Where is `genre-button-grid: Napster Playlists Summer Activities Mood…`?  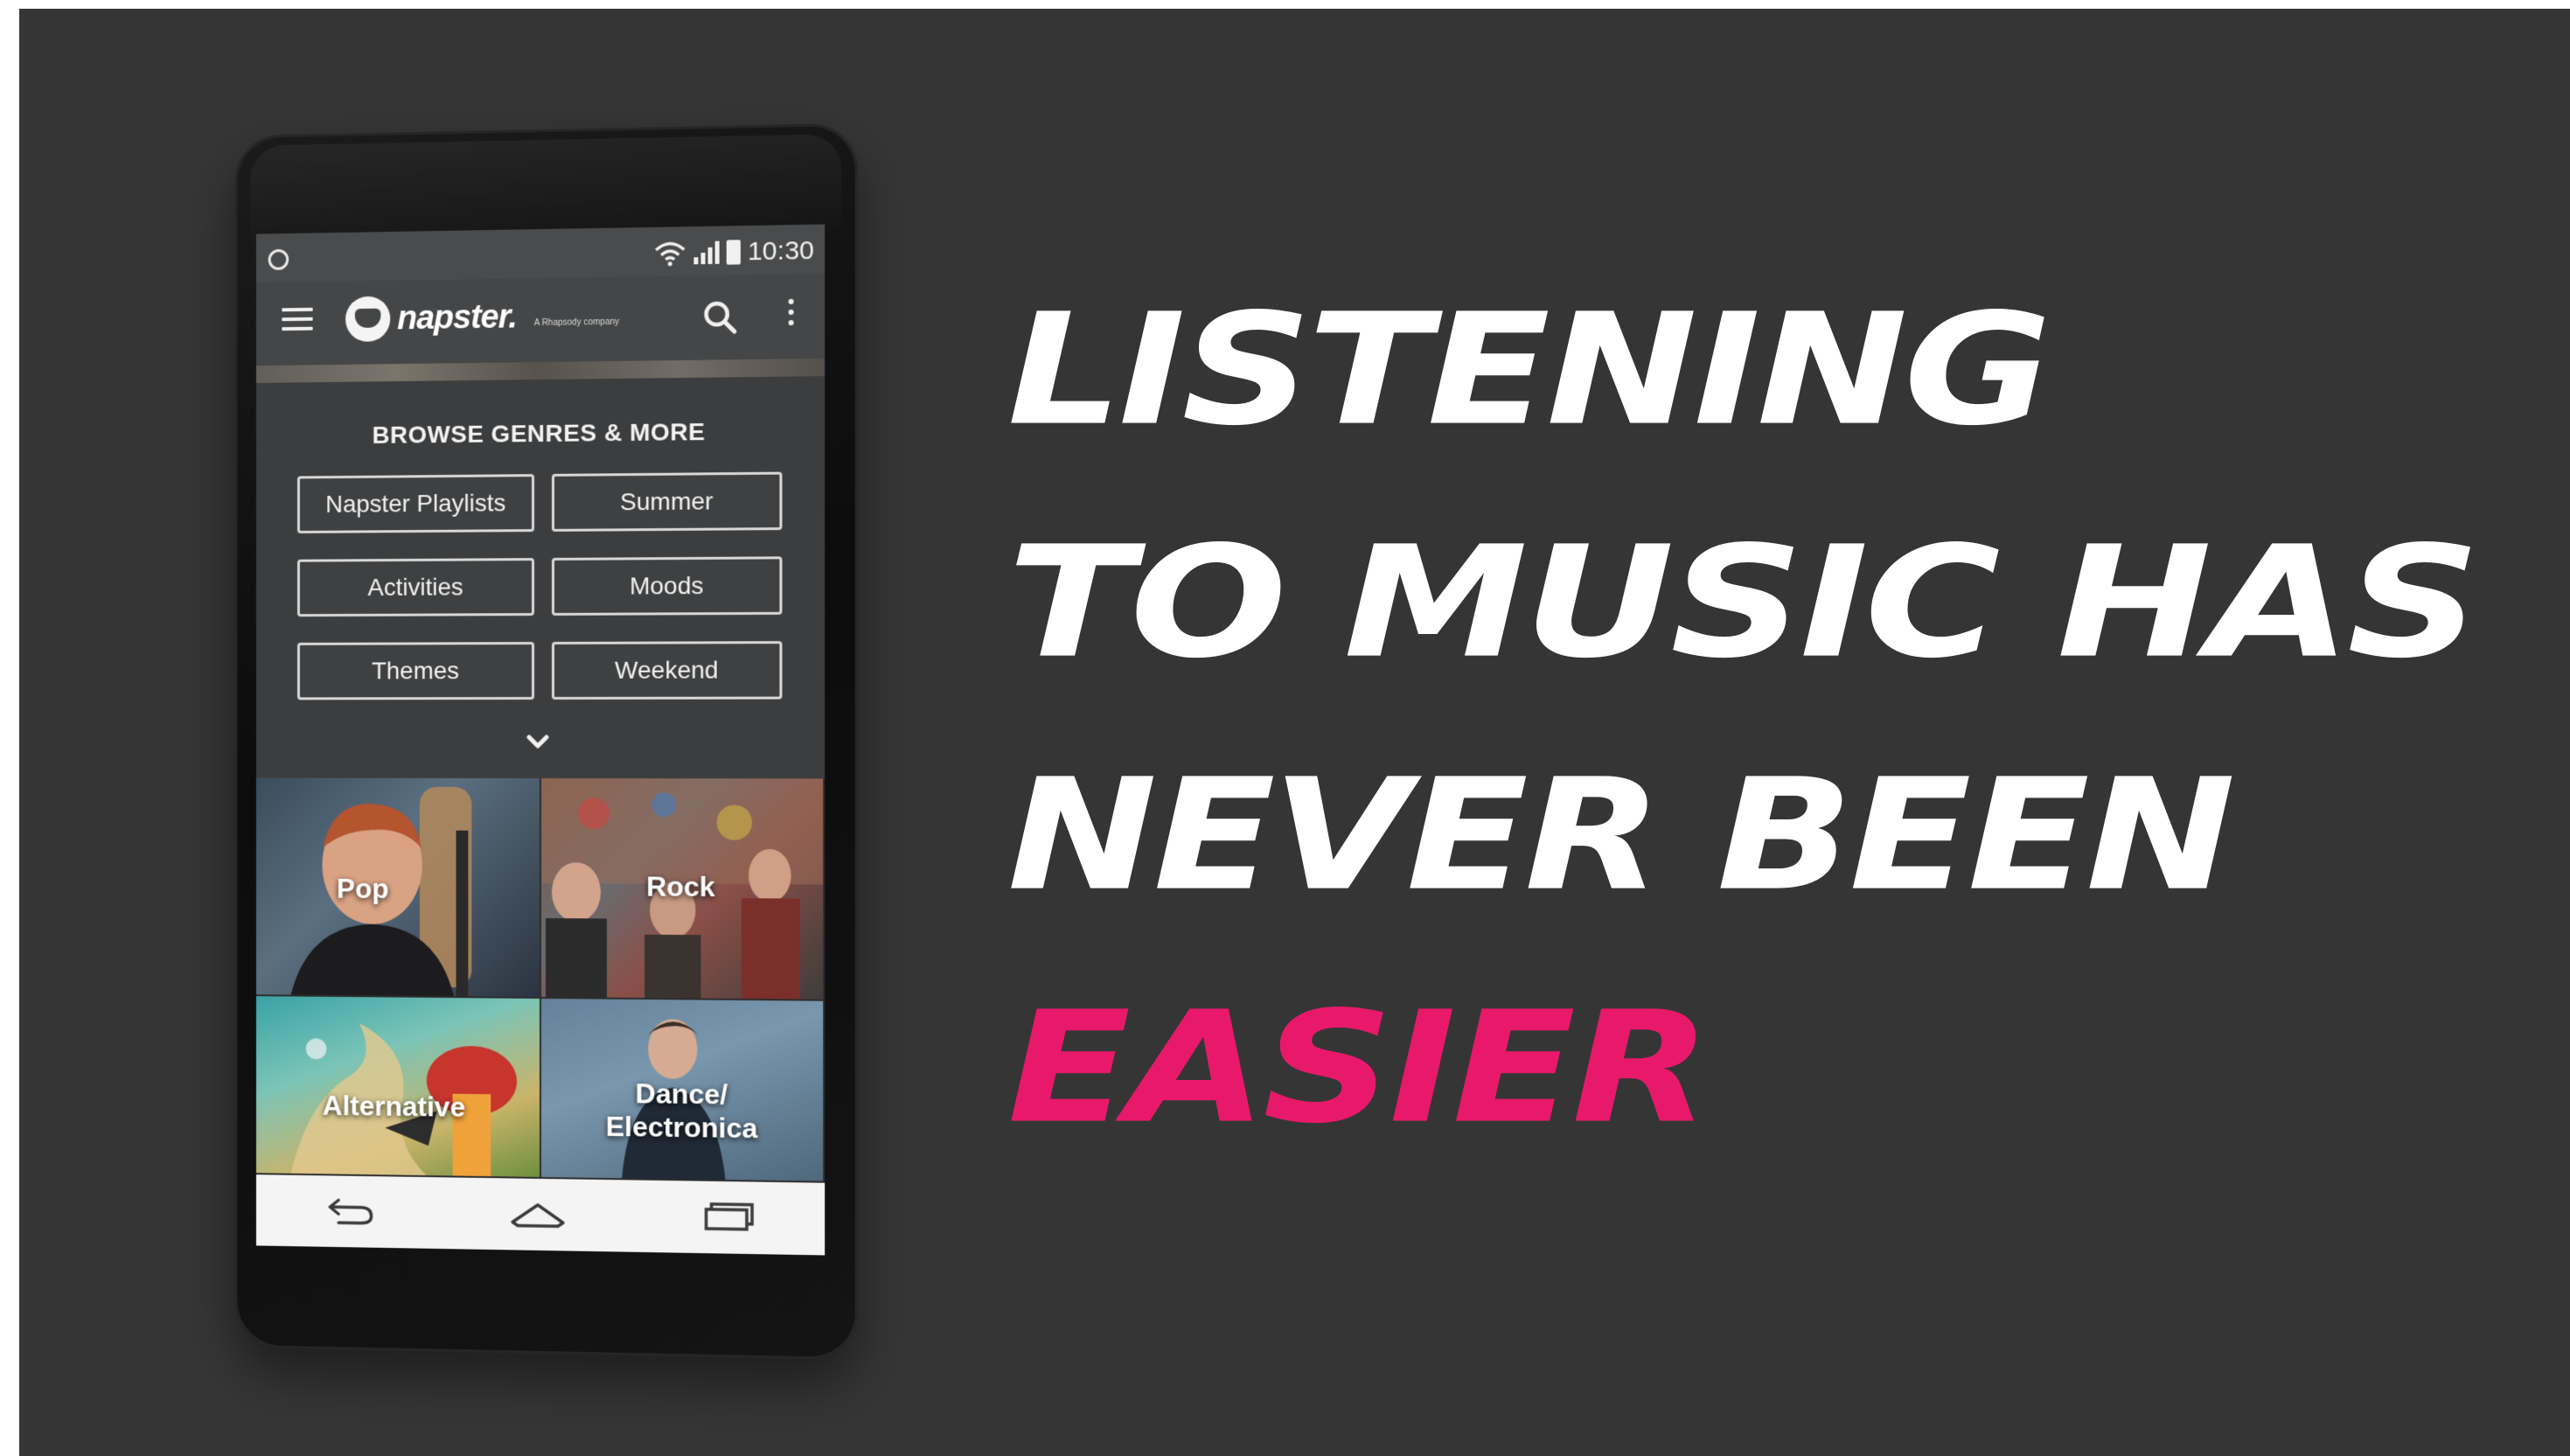
genre-button-grid: Napster Playlists Summer Activities Mood… is located at coordinates (540, 585).